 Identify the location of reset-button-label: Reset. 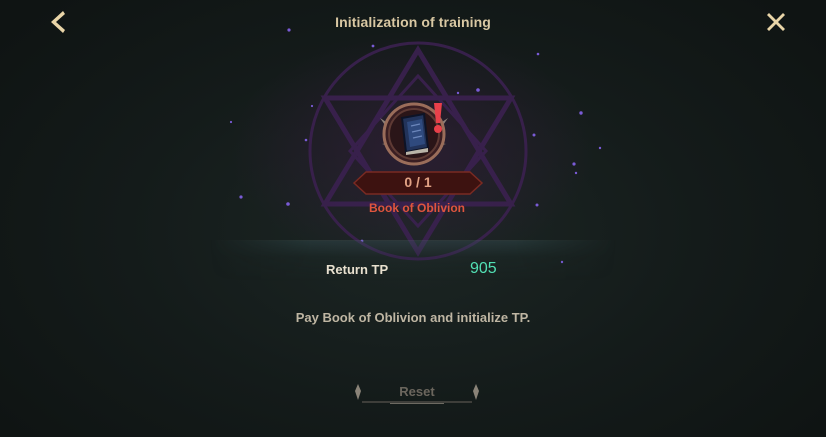
(417, 391).